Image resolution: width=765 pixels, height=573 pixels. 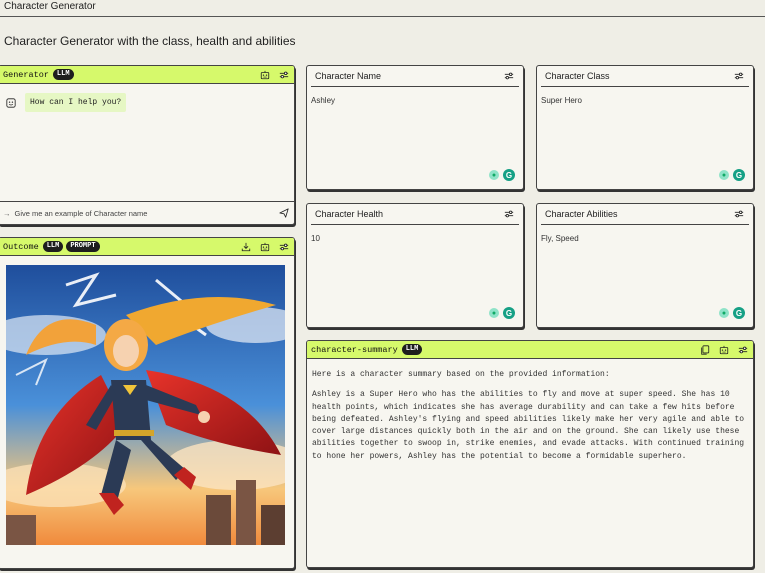 I want to click on generator-header: Generator LLM, so click(x=147, y=75).